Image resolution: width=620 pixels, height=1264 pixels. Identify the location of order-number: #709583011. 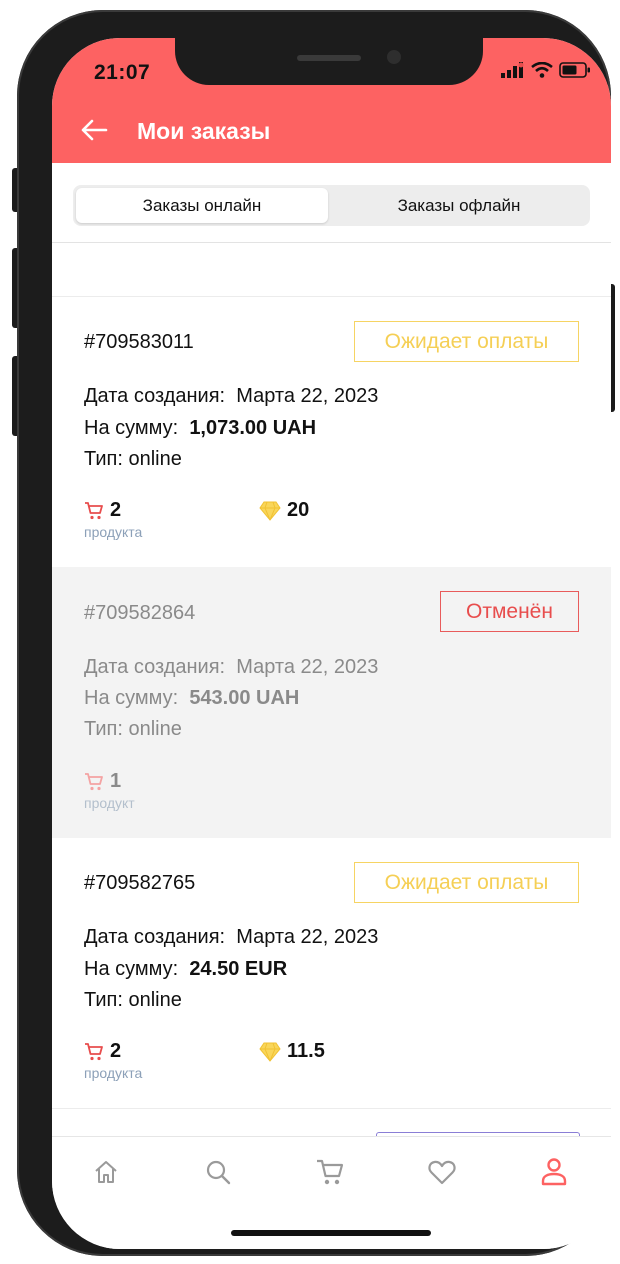
(139, 342).